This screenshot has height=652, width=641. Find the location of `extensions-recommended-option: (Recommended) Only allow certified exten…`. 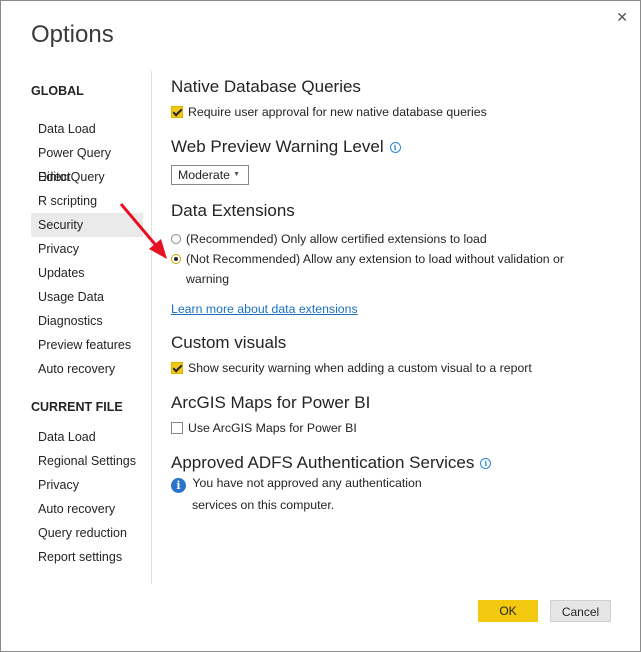

extensions-recommended-option: (Recommended) Only allow certified exten… is located at coordinates (329, 239).